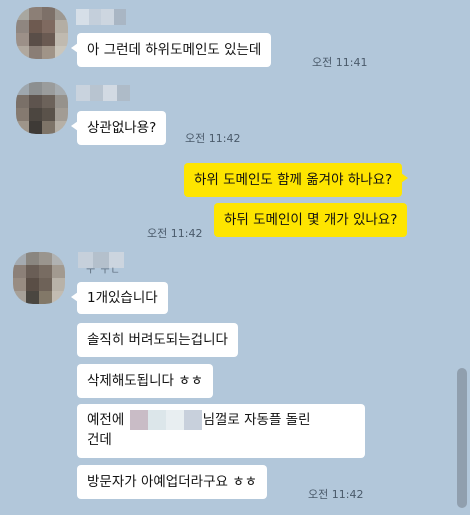  I want to click on message-bubble: 삭제해도됩니다 ㅎㅎ, so click(145, 381).